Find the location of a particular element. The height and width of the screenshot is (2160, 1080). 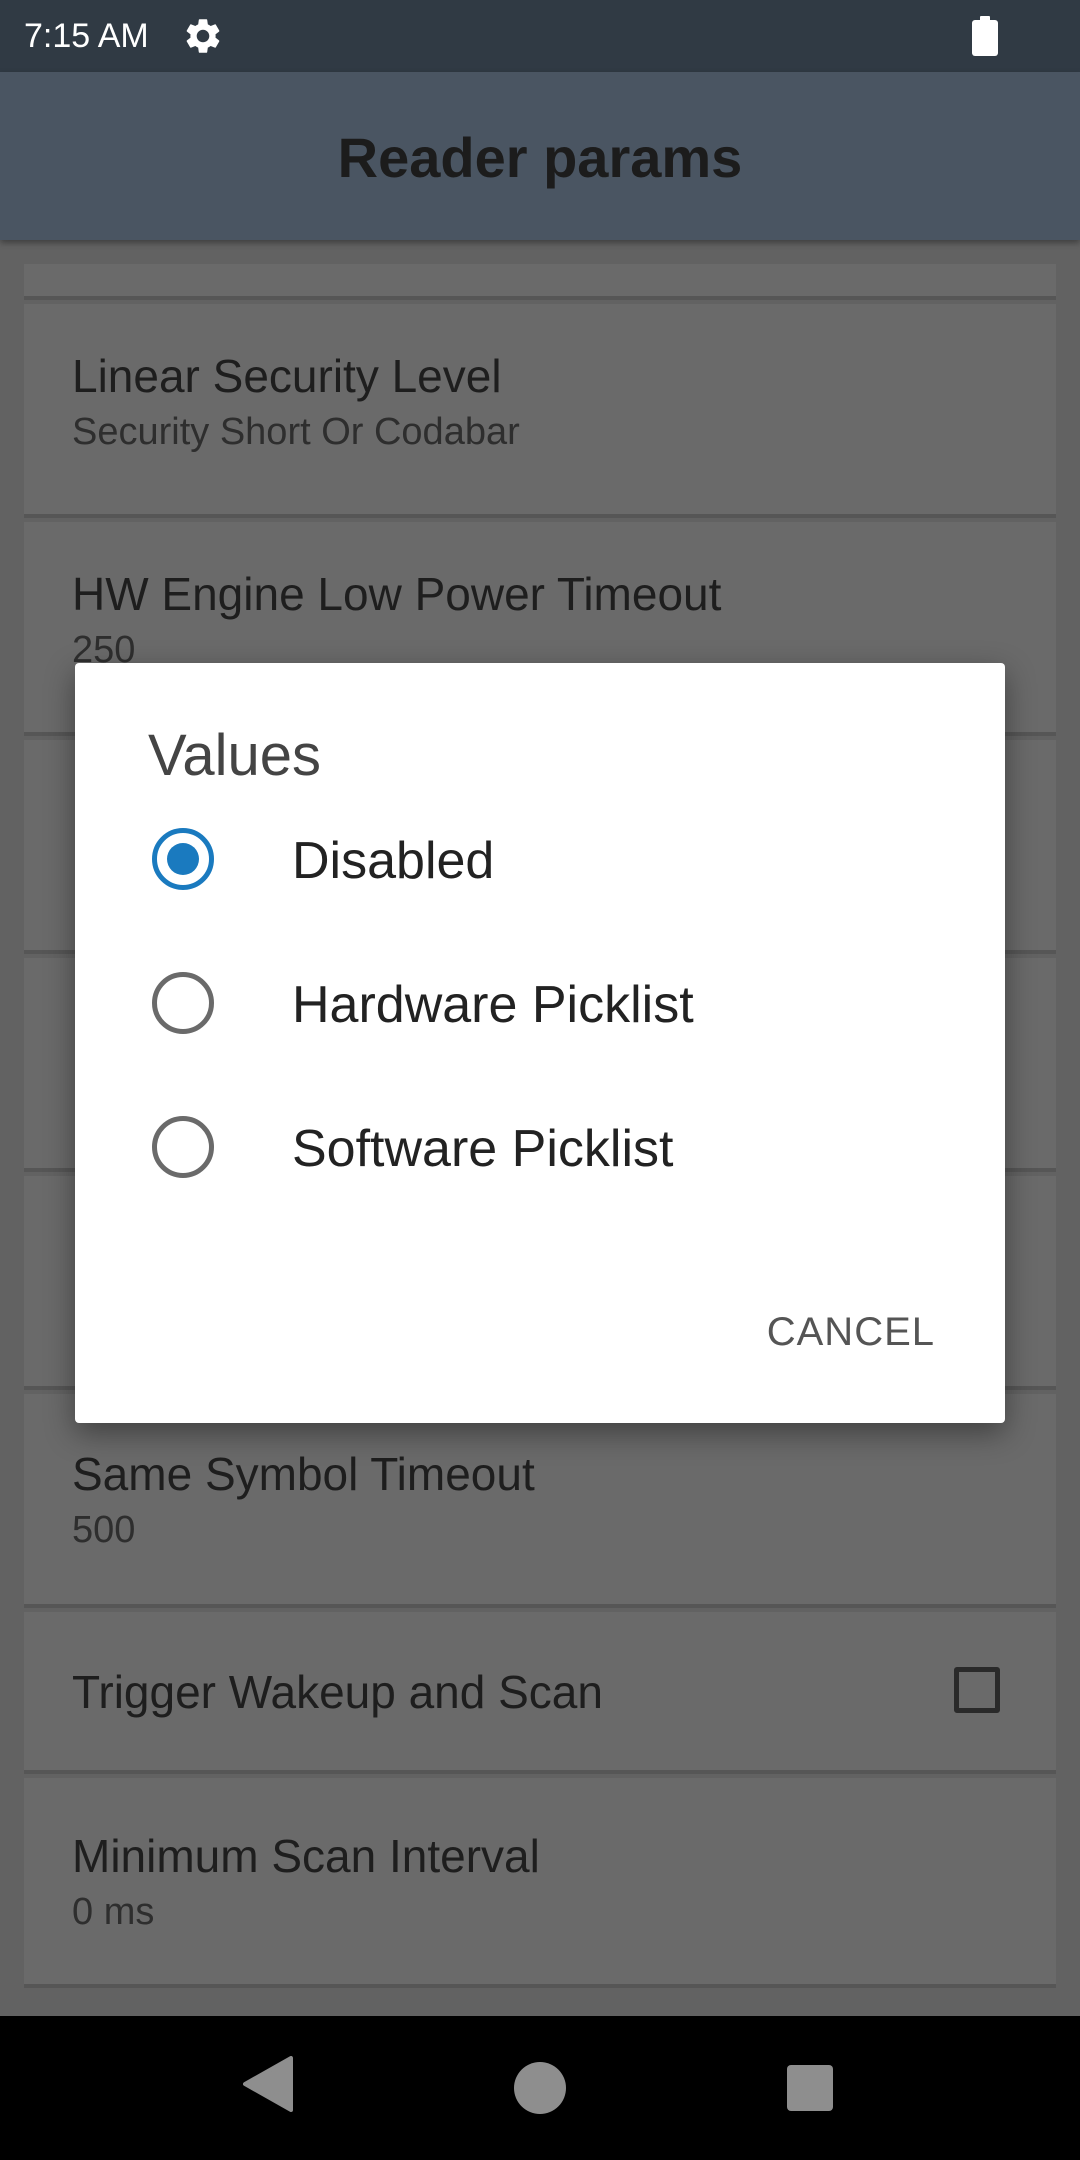

option-hardware-picklist: Hardware Picklist is located at coordinates (540, 1003).